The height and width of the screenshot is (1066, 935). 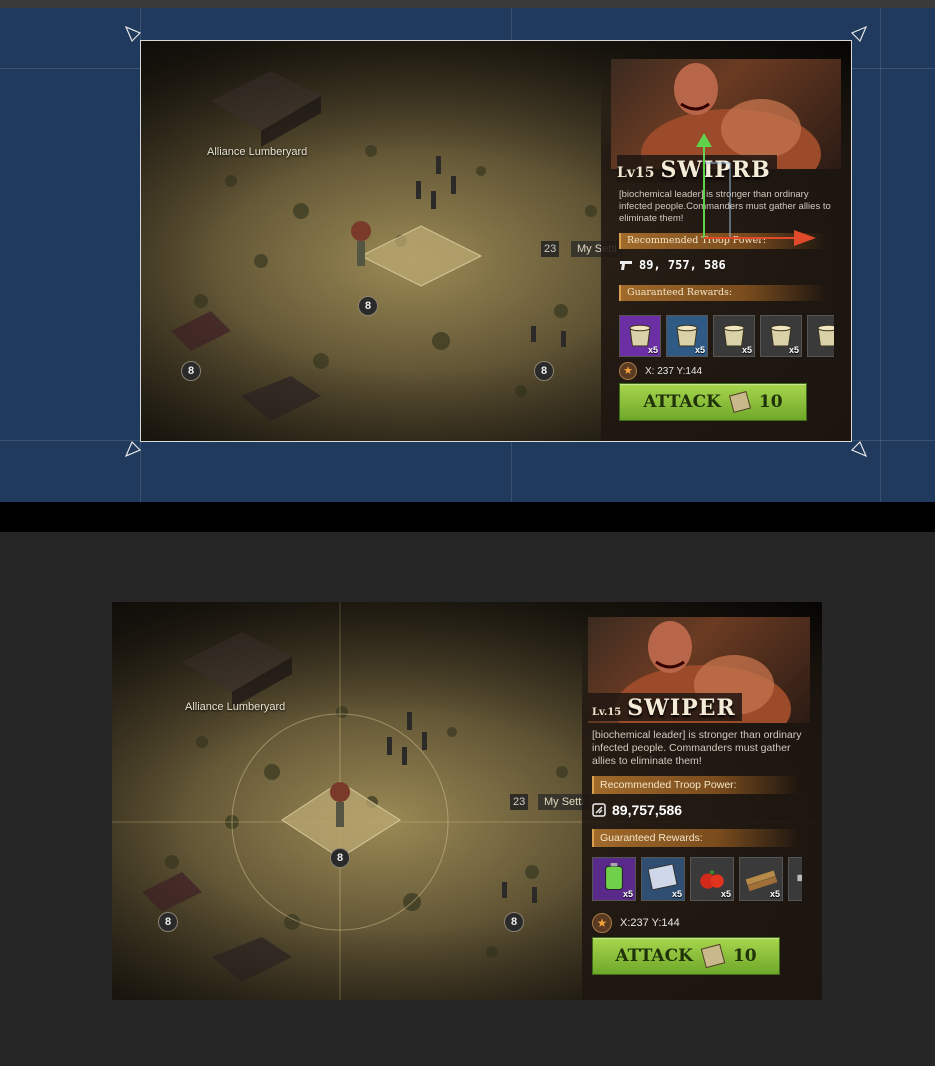 I want to click on top-toolbar-strip, so click(x=467, y=4).